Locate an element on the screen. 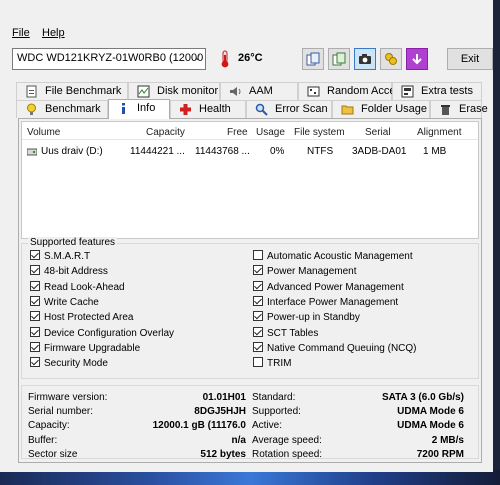  feature-label: Write Cache is located at coordinates (71, 302).